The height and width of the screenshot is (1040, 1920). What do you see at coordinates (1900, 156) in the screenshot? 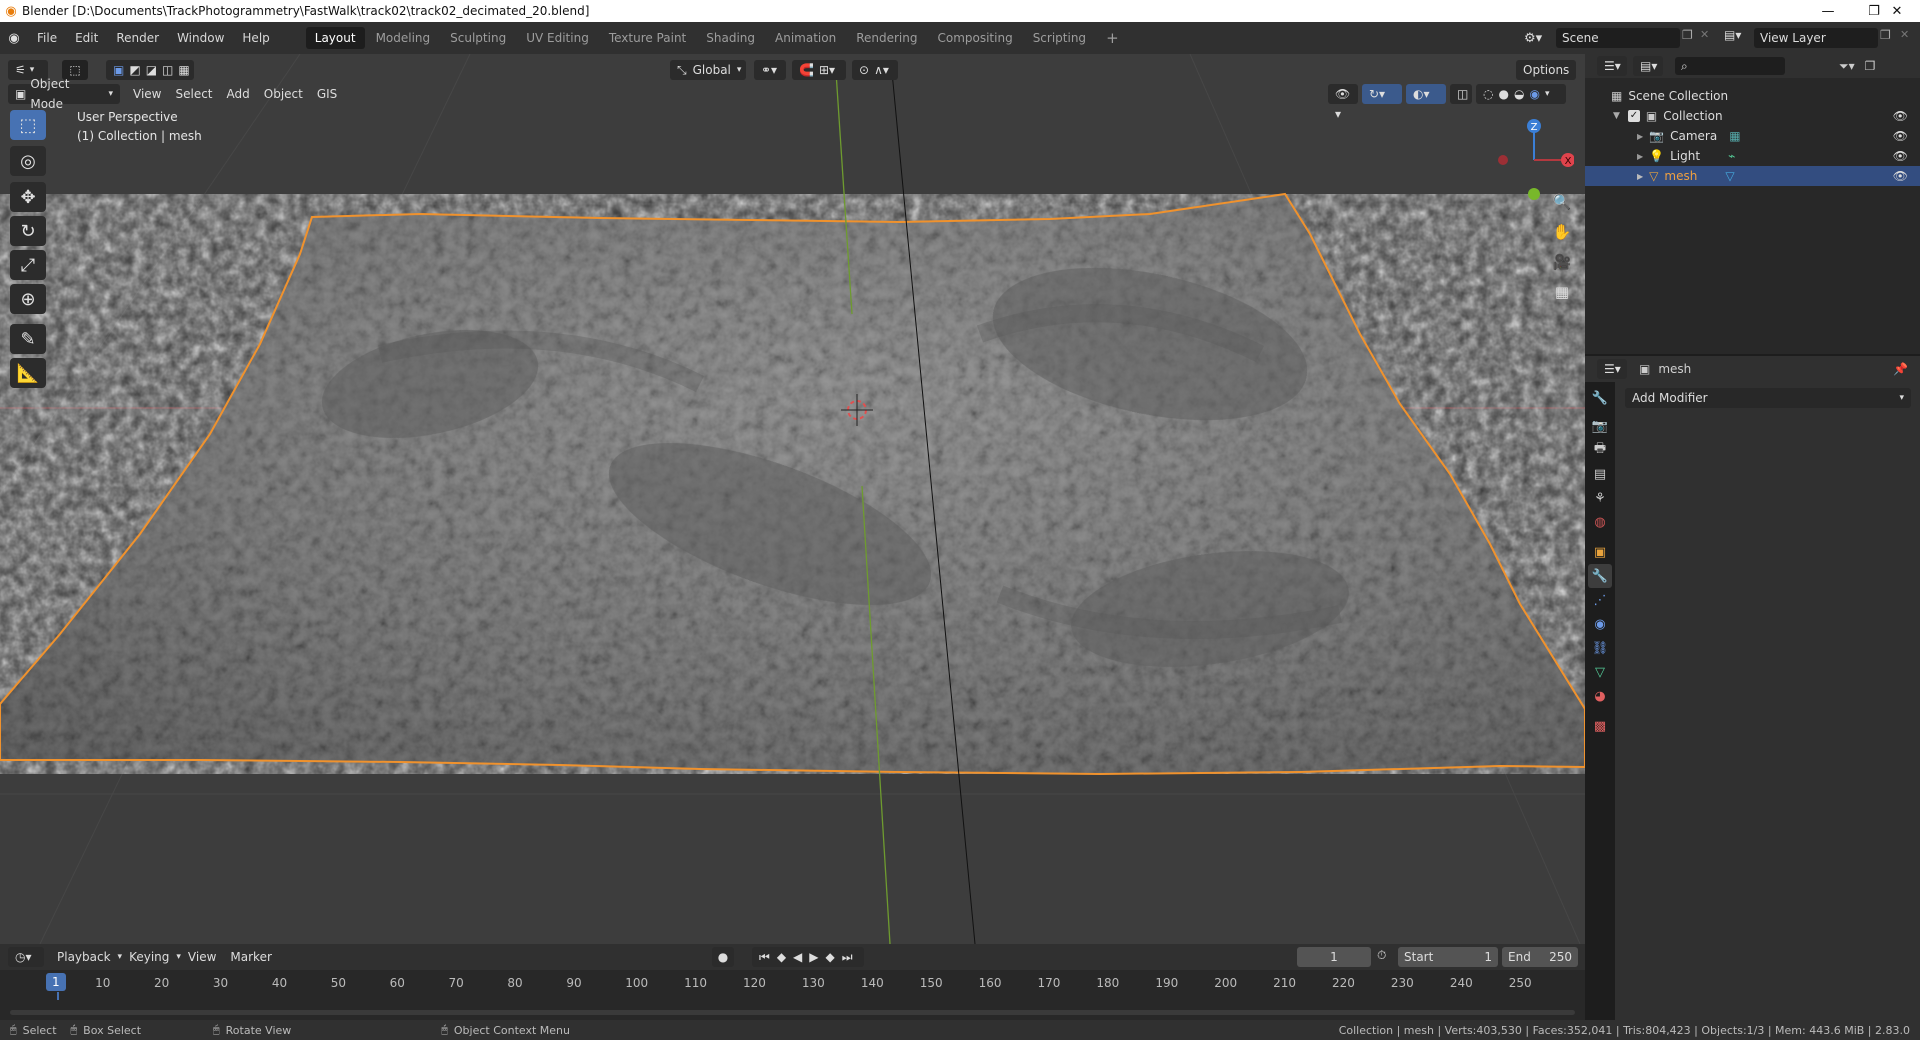
I see `light-visibility-eye-icon: 👁` at bounding box center [1900, 156].